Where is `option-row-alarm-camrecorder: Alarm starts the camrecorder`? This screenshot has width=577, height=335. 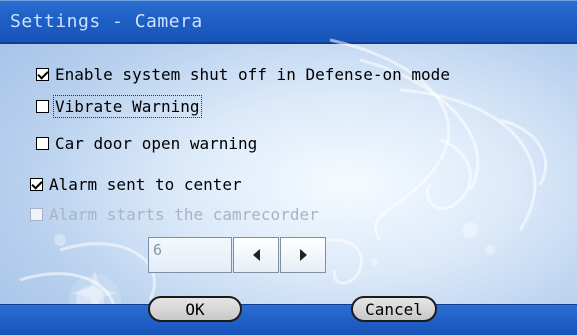 option-row-alarm-camrecorder: Alarm starts the camrecorder is located at coordinates (174, 214).